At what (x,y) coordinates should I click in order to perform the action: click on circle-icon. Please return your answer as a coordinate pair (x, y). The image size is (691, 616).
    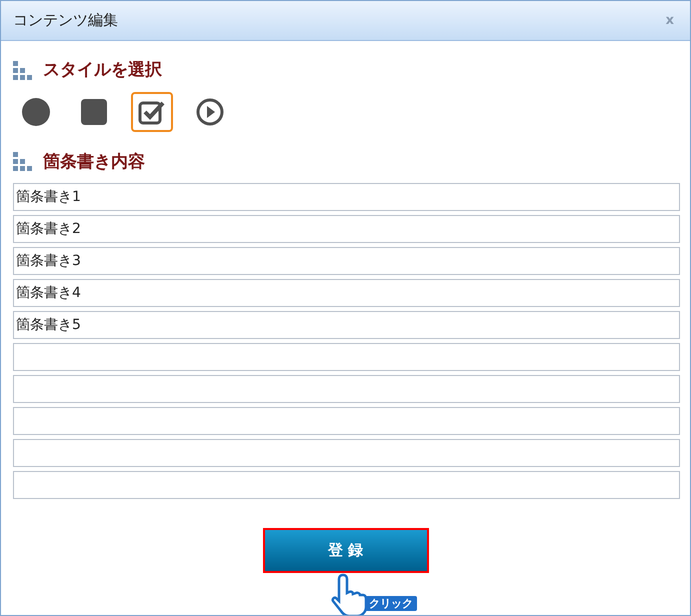
    Looking at the image, I should click on (36, 111).